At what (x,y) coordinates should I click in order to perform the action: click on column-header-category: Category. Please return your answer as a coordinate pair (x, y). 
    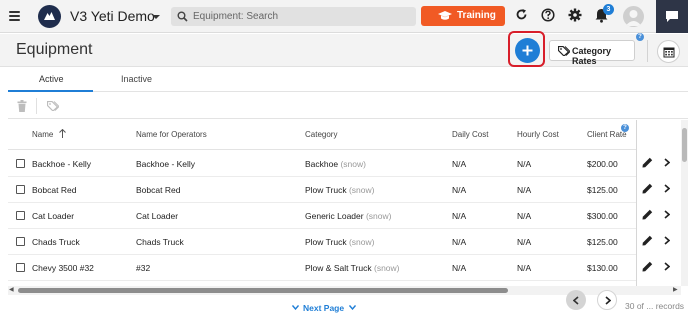
    Looking at the image, I should click on (321, 134).